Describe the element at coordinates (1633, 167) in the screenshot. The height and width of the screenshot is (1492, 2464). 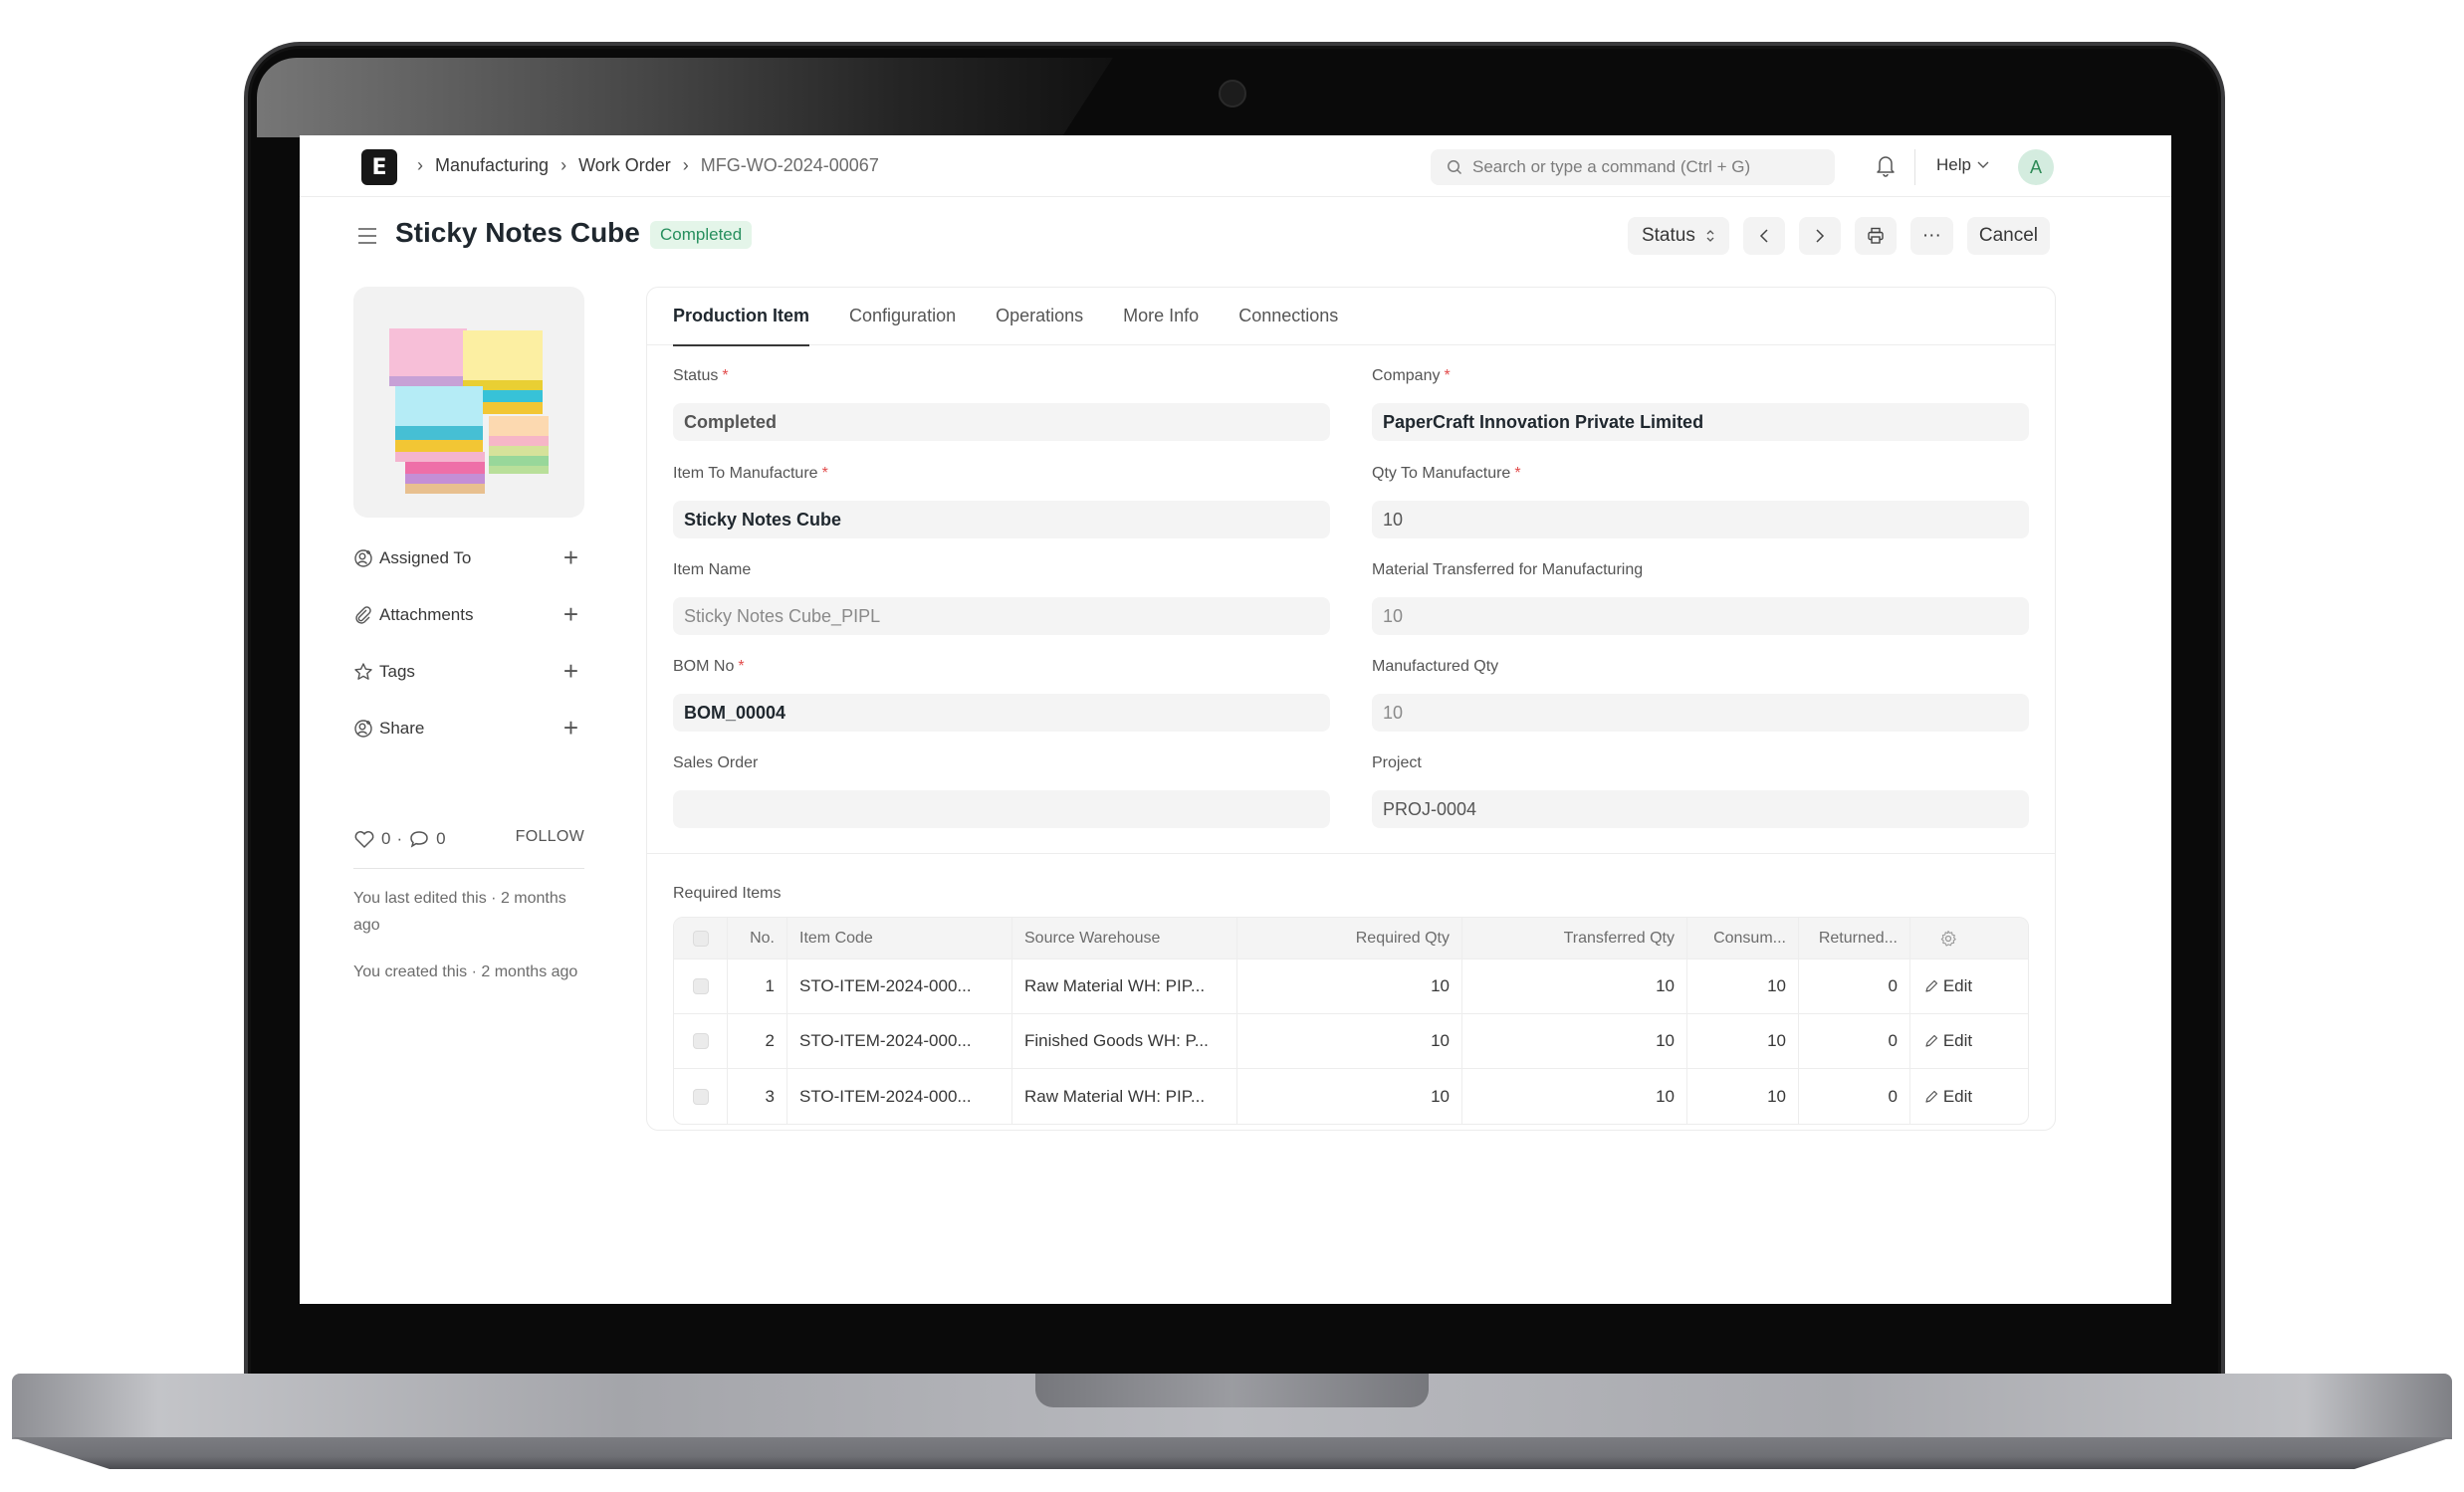
I see `search-input: Search or type a command (Ctrl + G)` at that location.